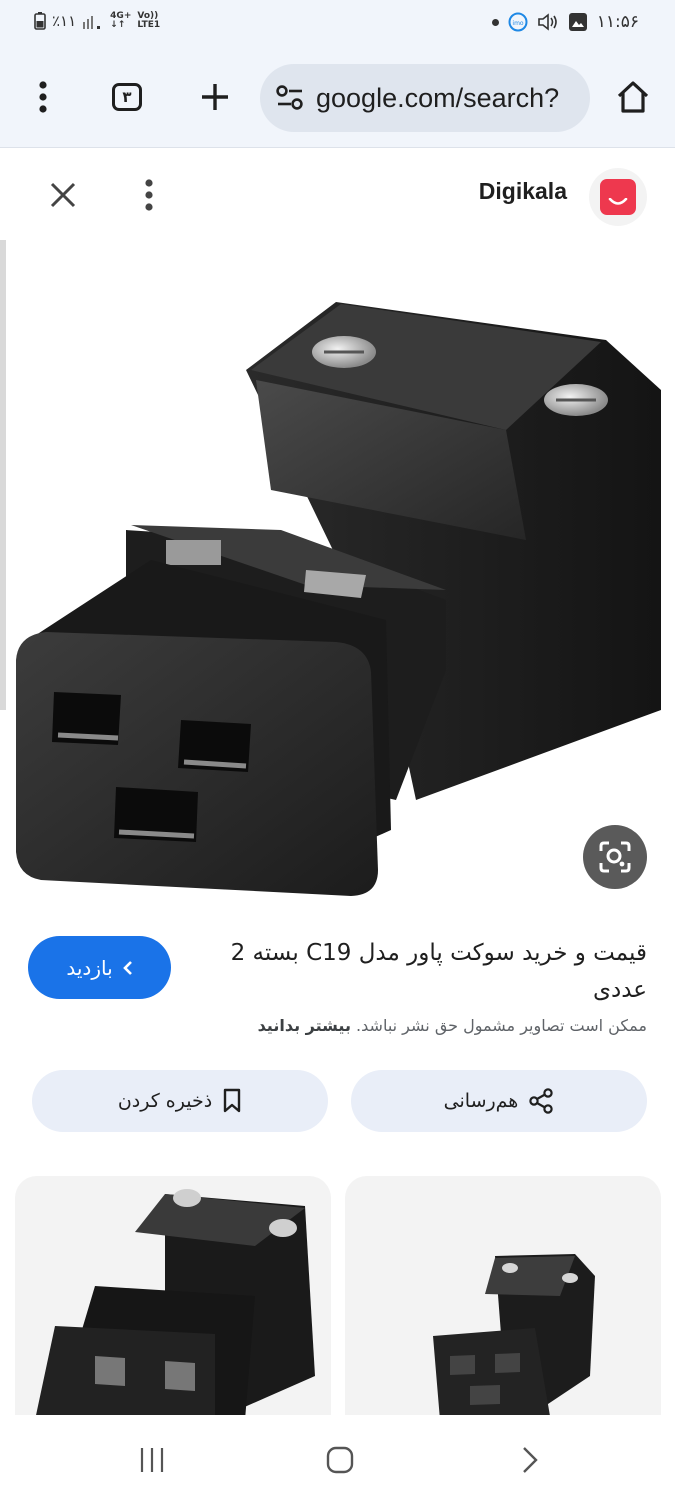 The width and height of the screenshot is (675, 1500). What do you see at coordinates (40, 21) in the screenshot?
I see `battery-icon` at bounding box center [40, 21].